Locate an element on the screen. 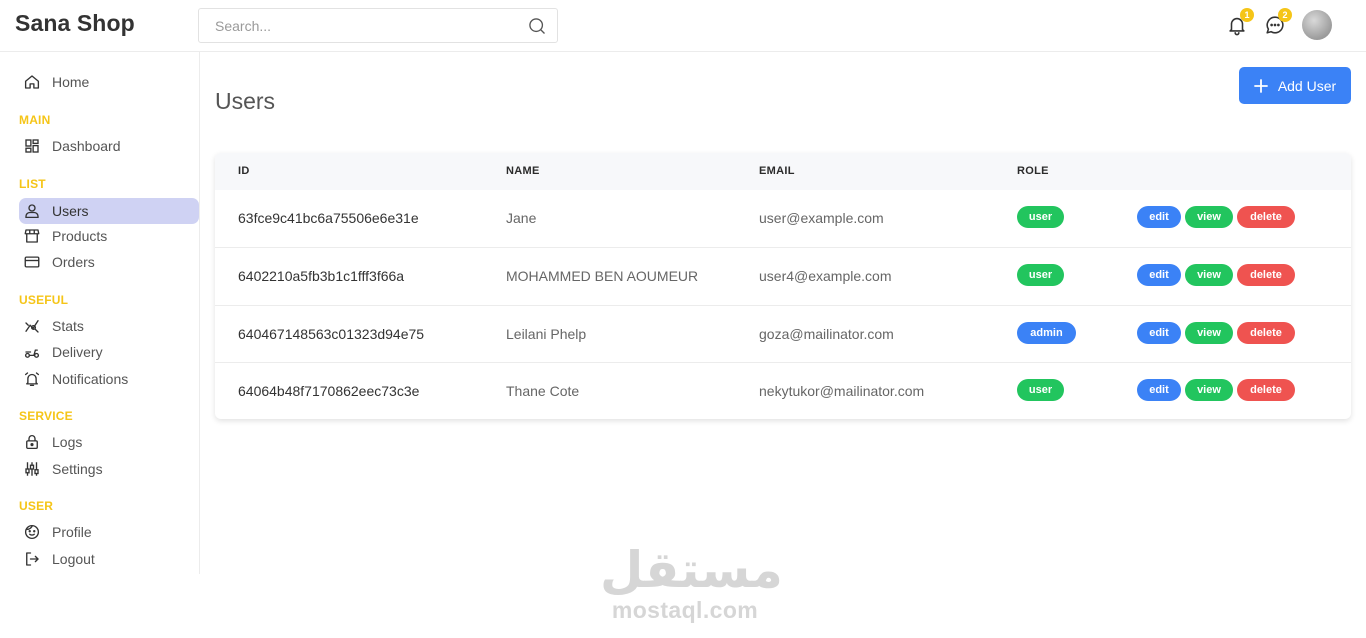  sidebar-item-orders: Orders is located at coordinates (109, 262).